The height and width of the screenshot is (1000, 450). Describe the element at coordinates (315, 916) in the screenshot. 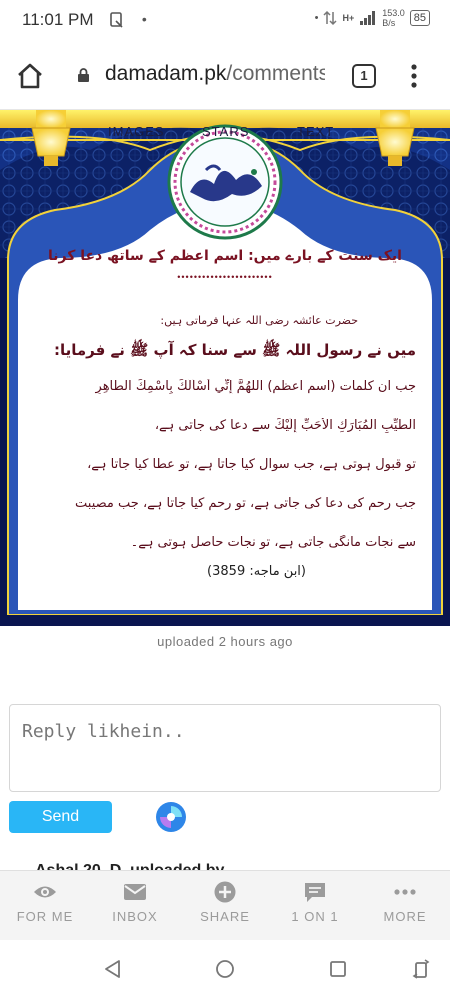

I see `nav-label: 1 ON 1` at that location.